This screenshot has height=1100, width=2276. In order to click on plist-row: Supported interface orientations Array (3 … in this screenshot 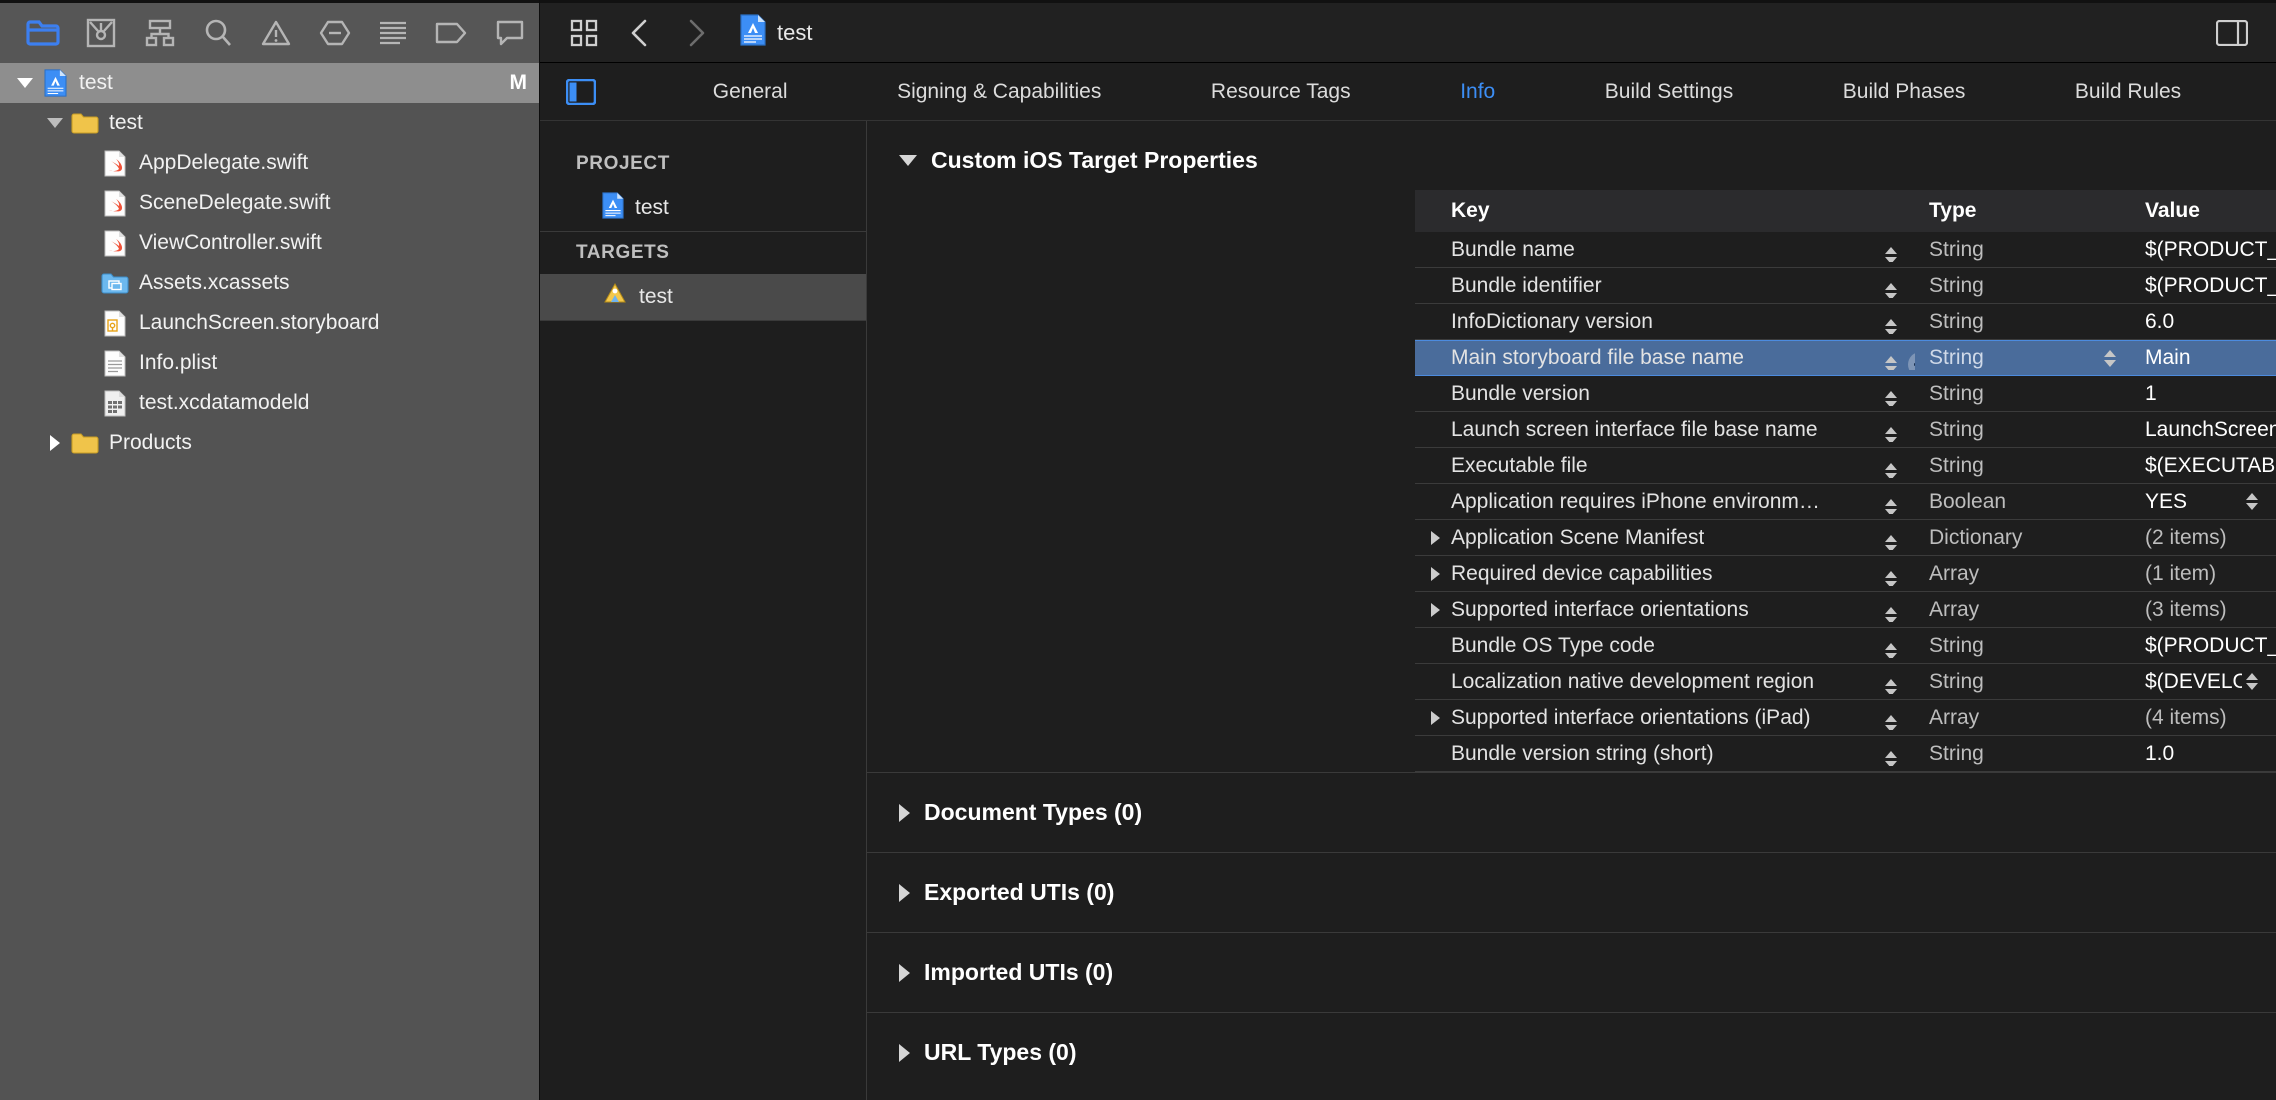, I will do `click(1845, 610)`.